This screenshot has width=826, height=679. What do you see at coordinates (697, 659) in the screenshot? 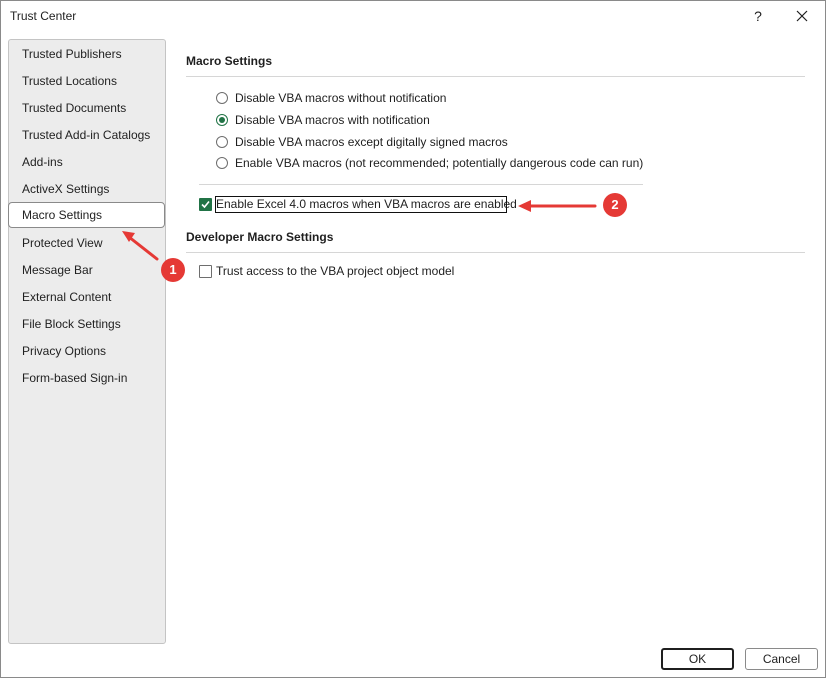
I see `ok-button: OK` at bounding box center [697, 659].